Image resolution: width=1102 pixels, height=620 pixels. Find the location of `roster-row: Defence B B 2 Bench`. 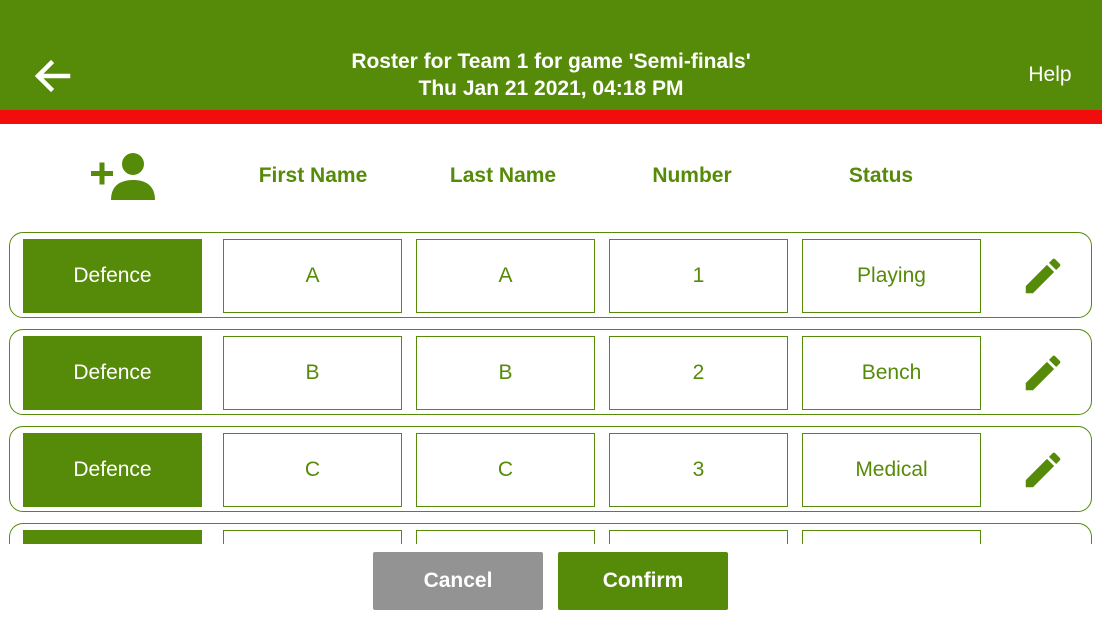

roster-row: Defence B B 2 Bench is located at coordinates (550, 372).